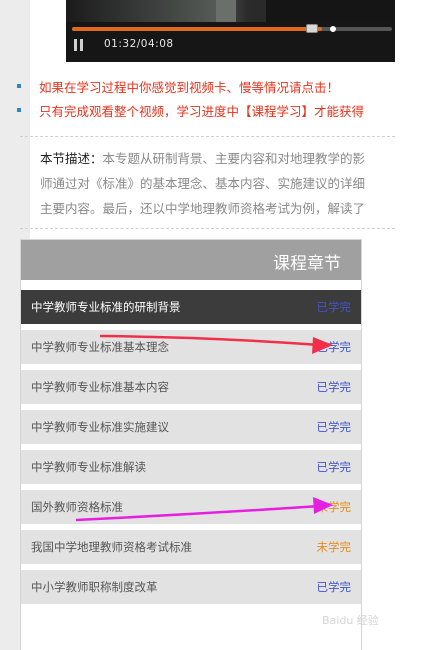  What do you see at coordinates (230, 42) in the screenshot?
I see `video-controls: 01:32/04:08` at bounding box center [230, 42].